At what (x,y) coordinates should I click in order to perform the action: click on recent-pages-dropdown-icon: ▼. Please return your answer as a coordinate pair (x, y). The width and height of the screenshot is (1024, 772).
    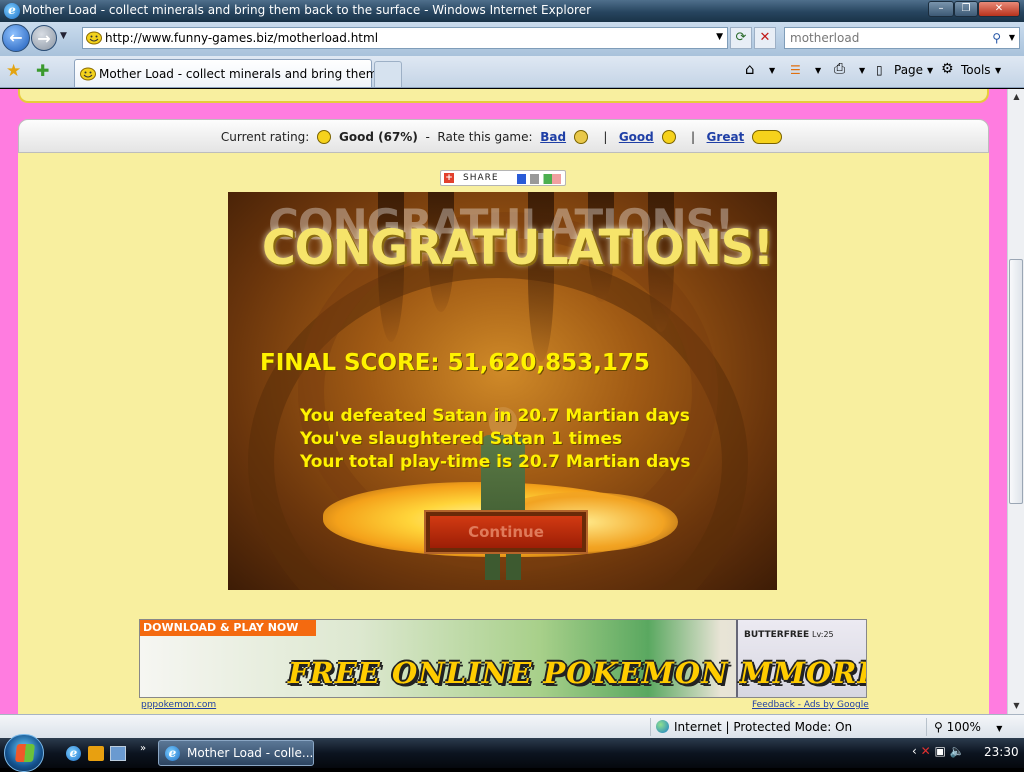
    Looking at the image, I should click on (63, 36).